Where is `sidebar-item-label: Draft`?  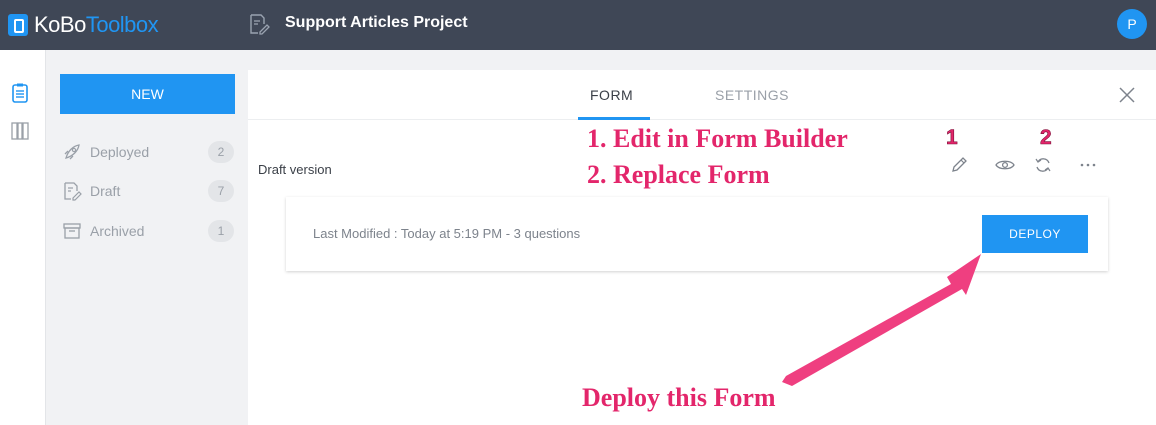 sidebar-item-label: Draft is located at coordinates (105, 191).